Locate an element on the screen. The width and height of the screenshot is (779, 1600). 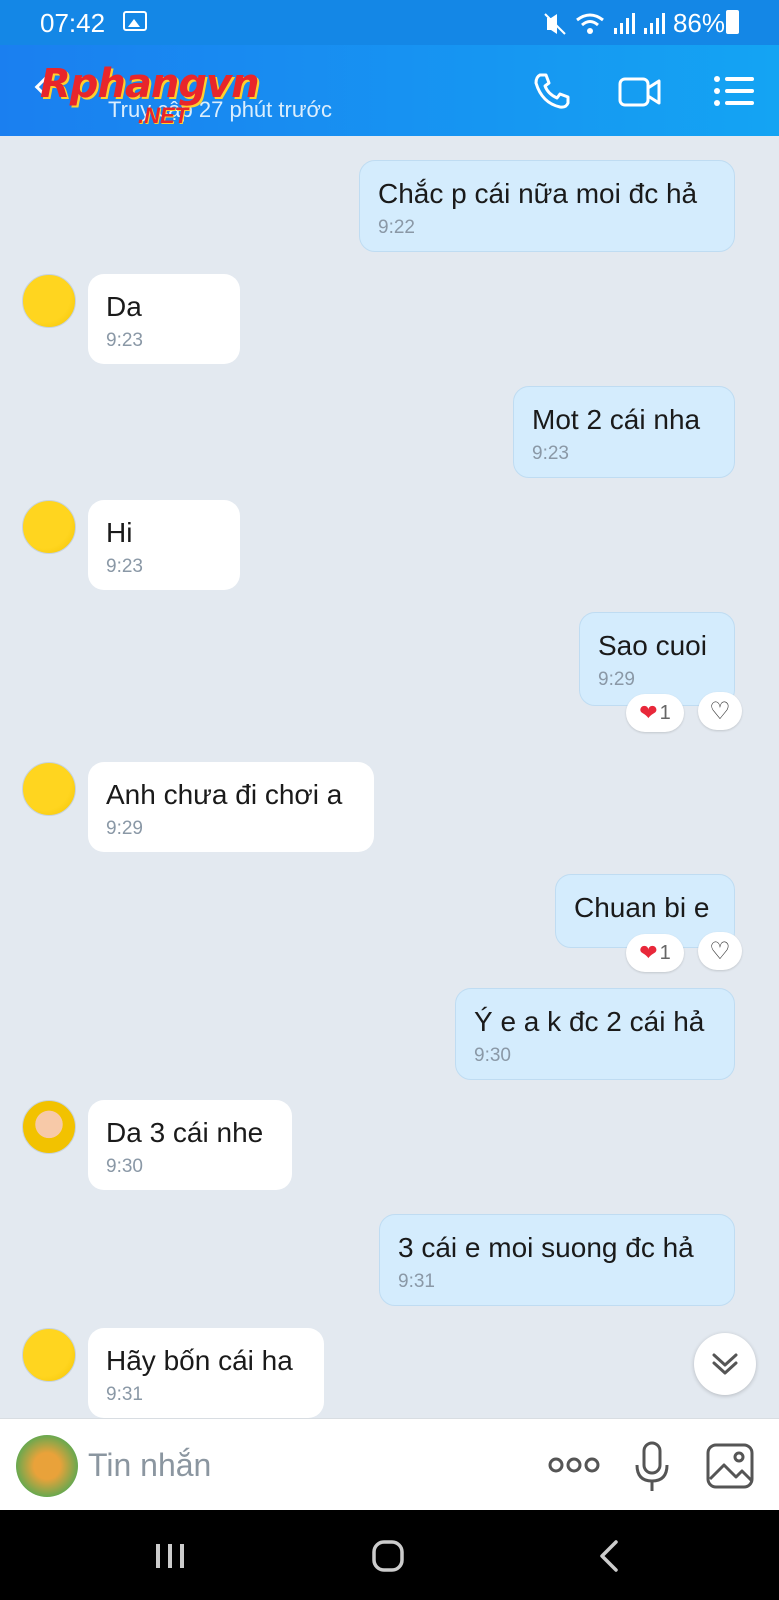
battery-percent: 86% is located at coordinates (698, 23).